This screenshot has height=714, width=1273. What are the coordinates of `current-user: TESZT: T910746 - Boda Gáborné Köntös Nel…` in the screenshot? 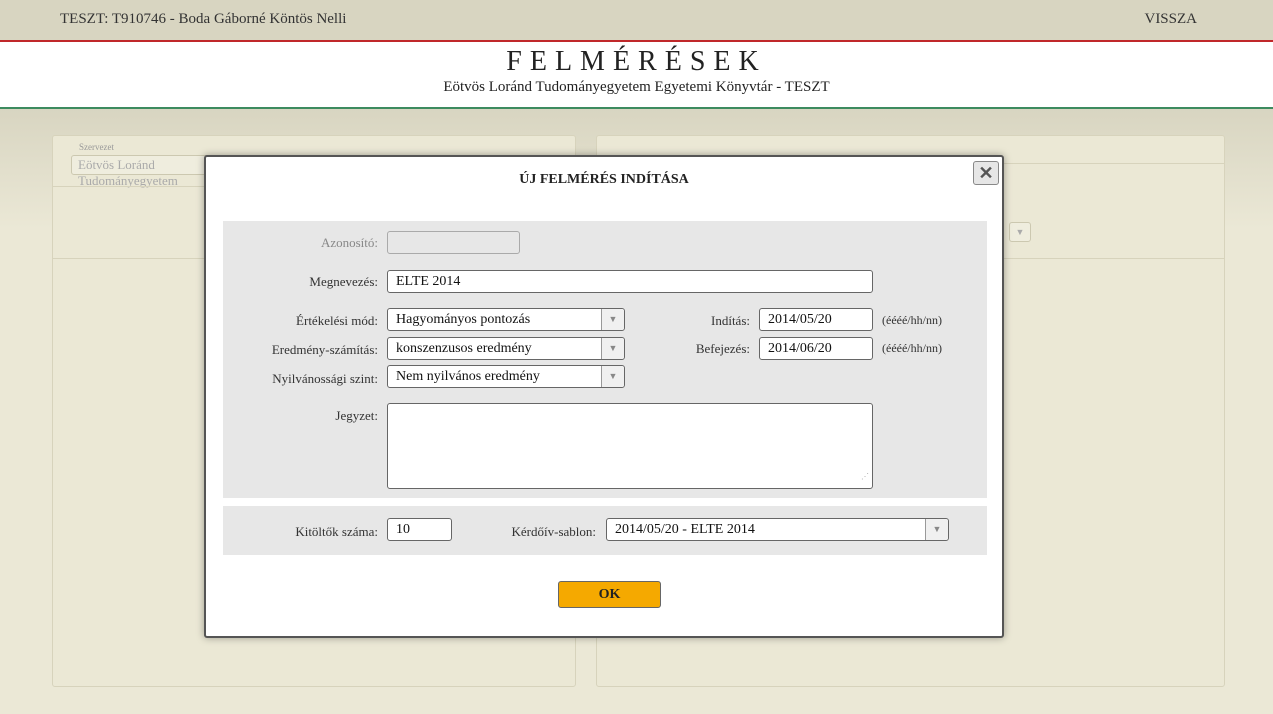 It's located at (203, 19).